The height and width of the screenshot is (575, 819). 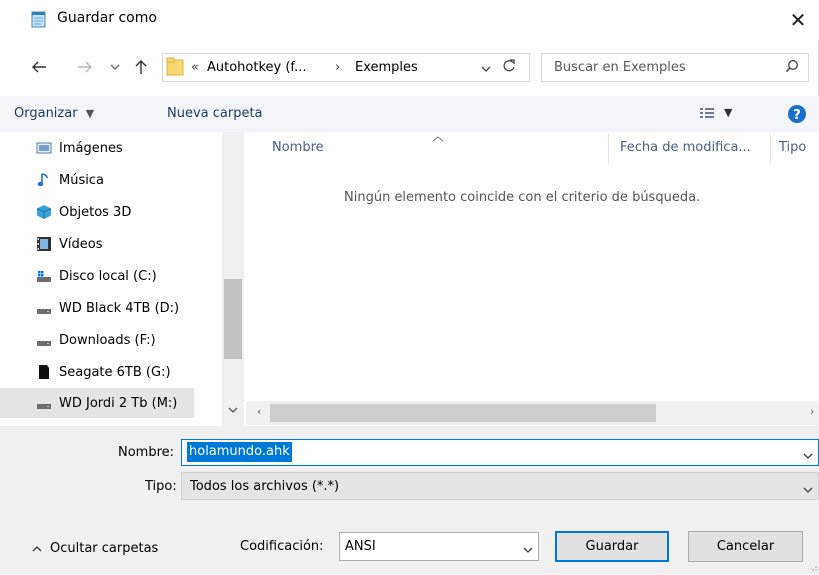 What do you see at coordinates (792, 154) in the screenshot?
I see `column-header-type: Tipo` at bounding box center [792, 154].